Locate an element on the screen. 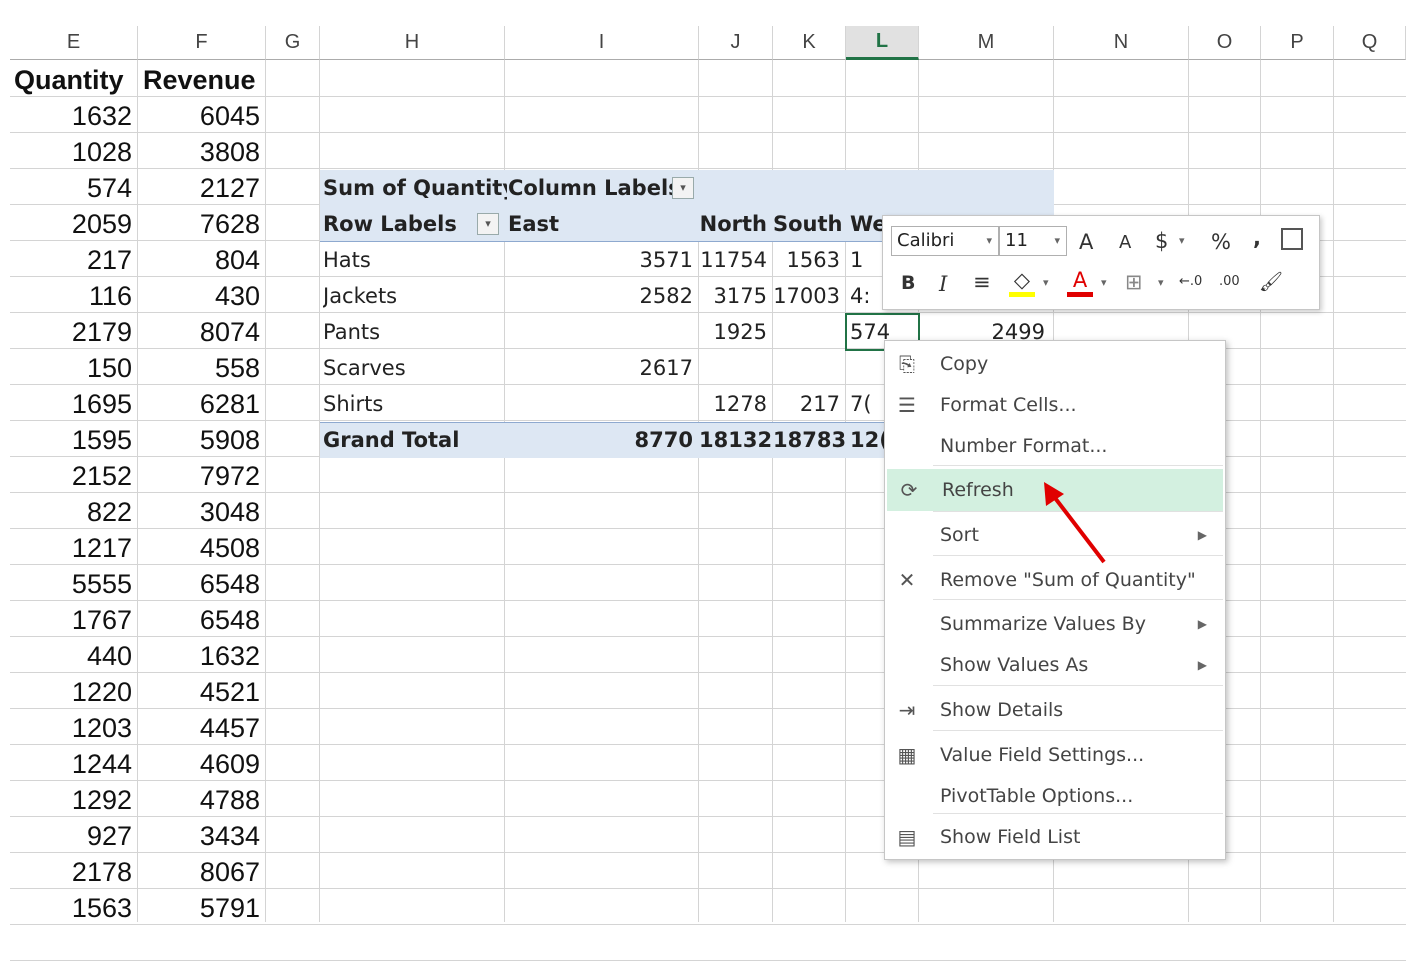 The image size is (1408, 961). pivot-cell-label: Shirts is located at coordinates (413, 404).